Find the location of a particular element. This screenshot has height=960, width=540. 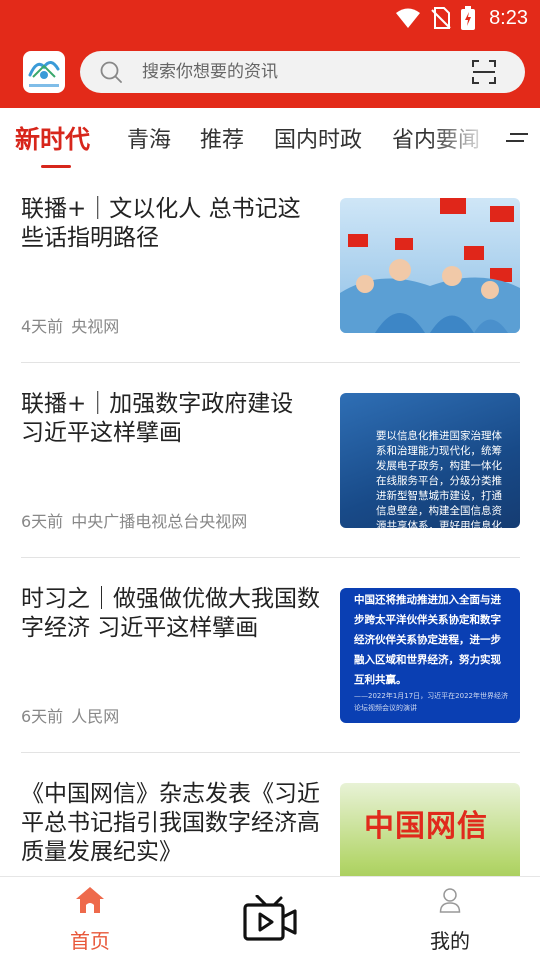

news-source: 中央广播电视总台央视网 is located at coordinates (159, 521).